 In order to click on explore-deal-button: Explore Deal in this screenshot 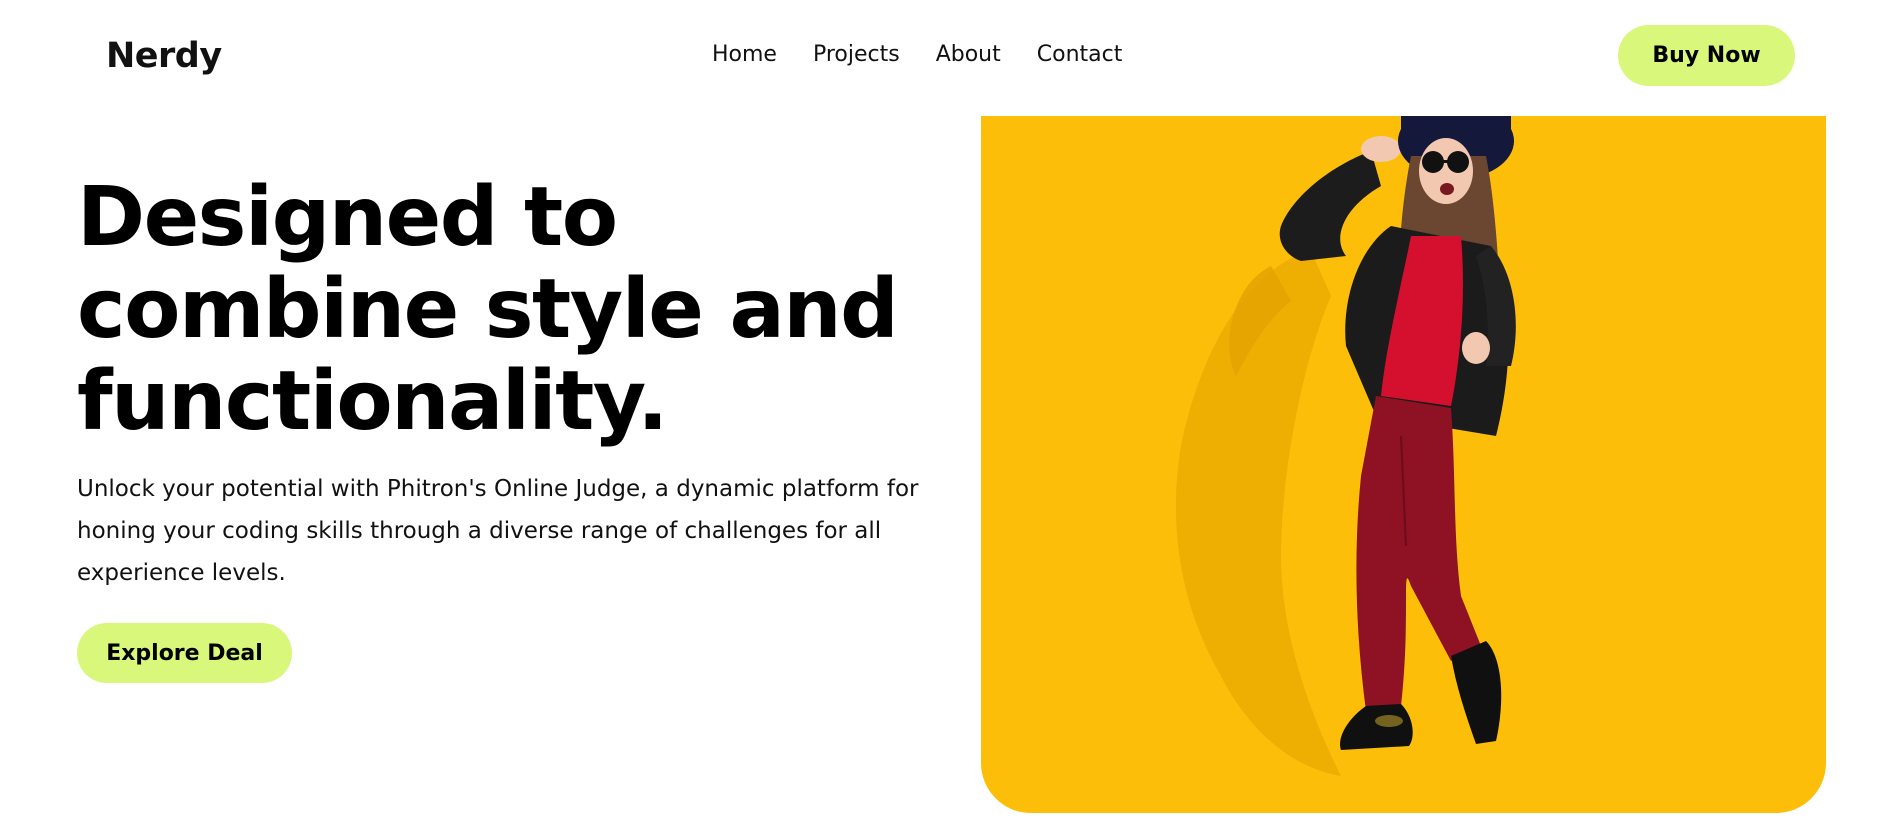, I will do `click(184, 653)`.